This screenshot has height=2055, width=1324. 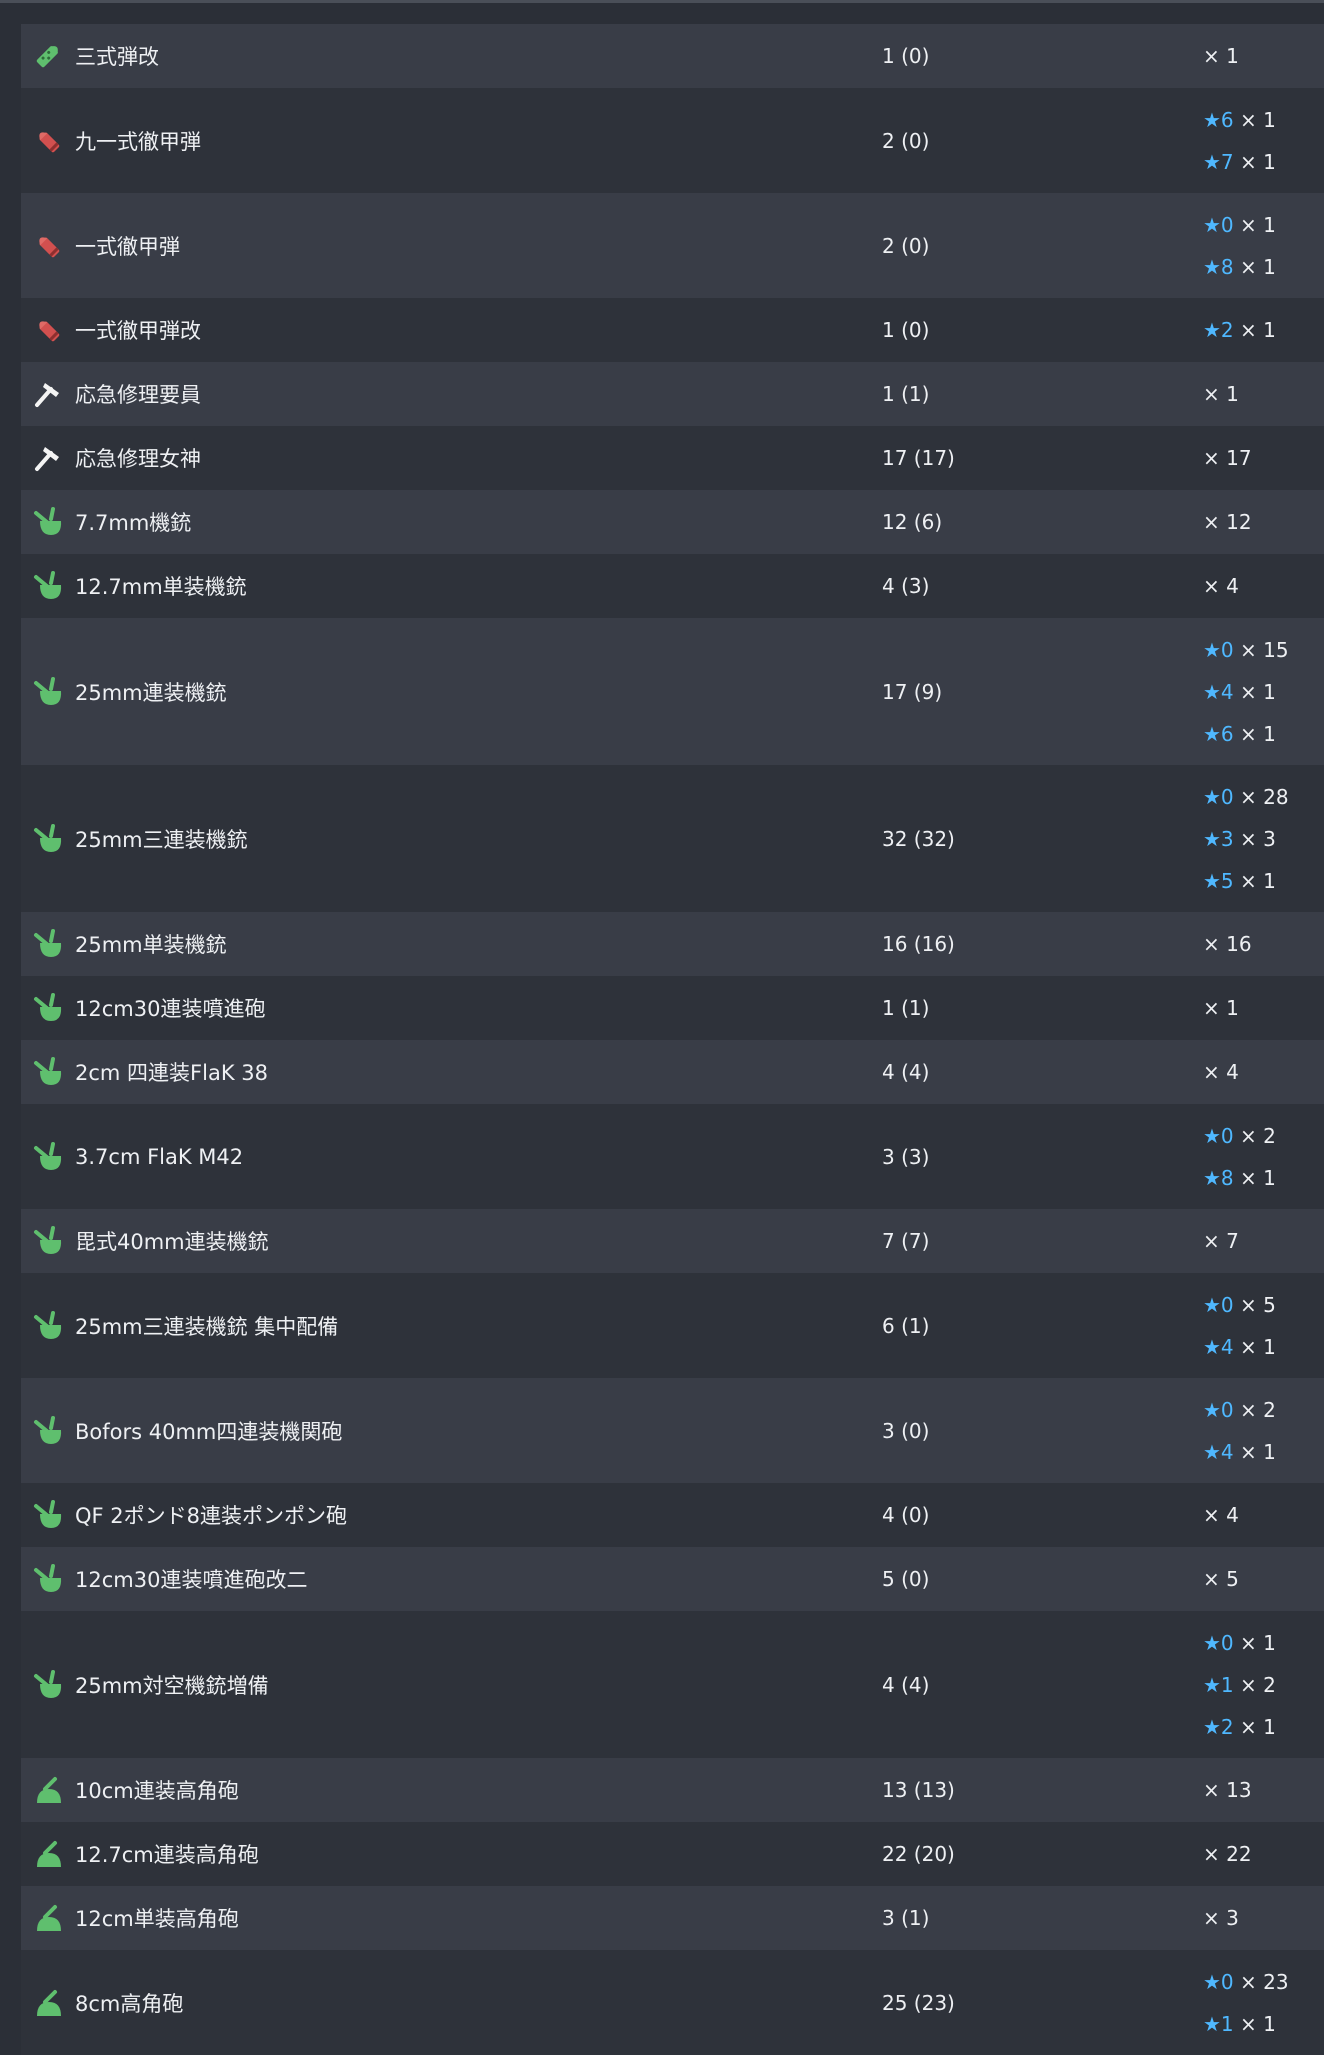 I want to click on improvement-levels: ★0 × 2 ★4 × 1, so click(x=1239, y=1431).